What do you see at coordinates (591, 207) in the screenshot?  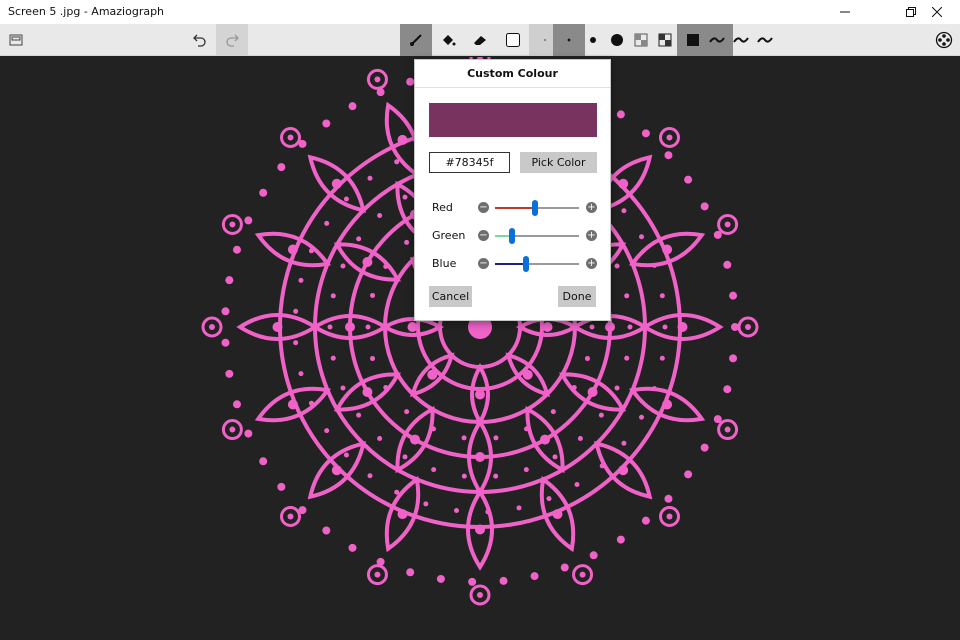 I see `red-increment-button: +` at bounding box center [591, 207].